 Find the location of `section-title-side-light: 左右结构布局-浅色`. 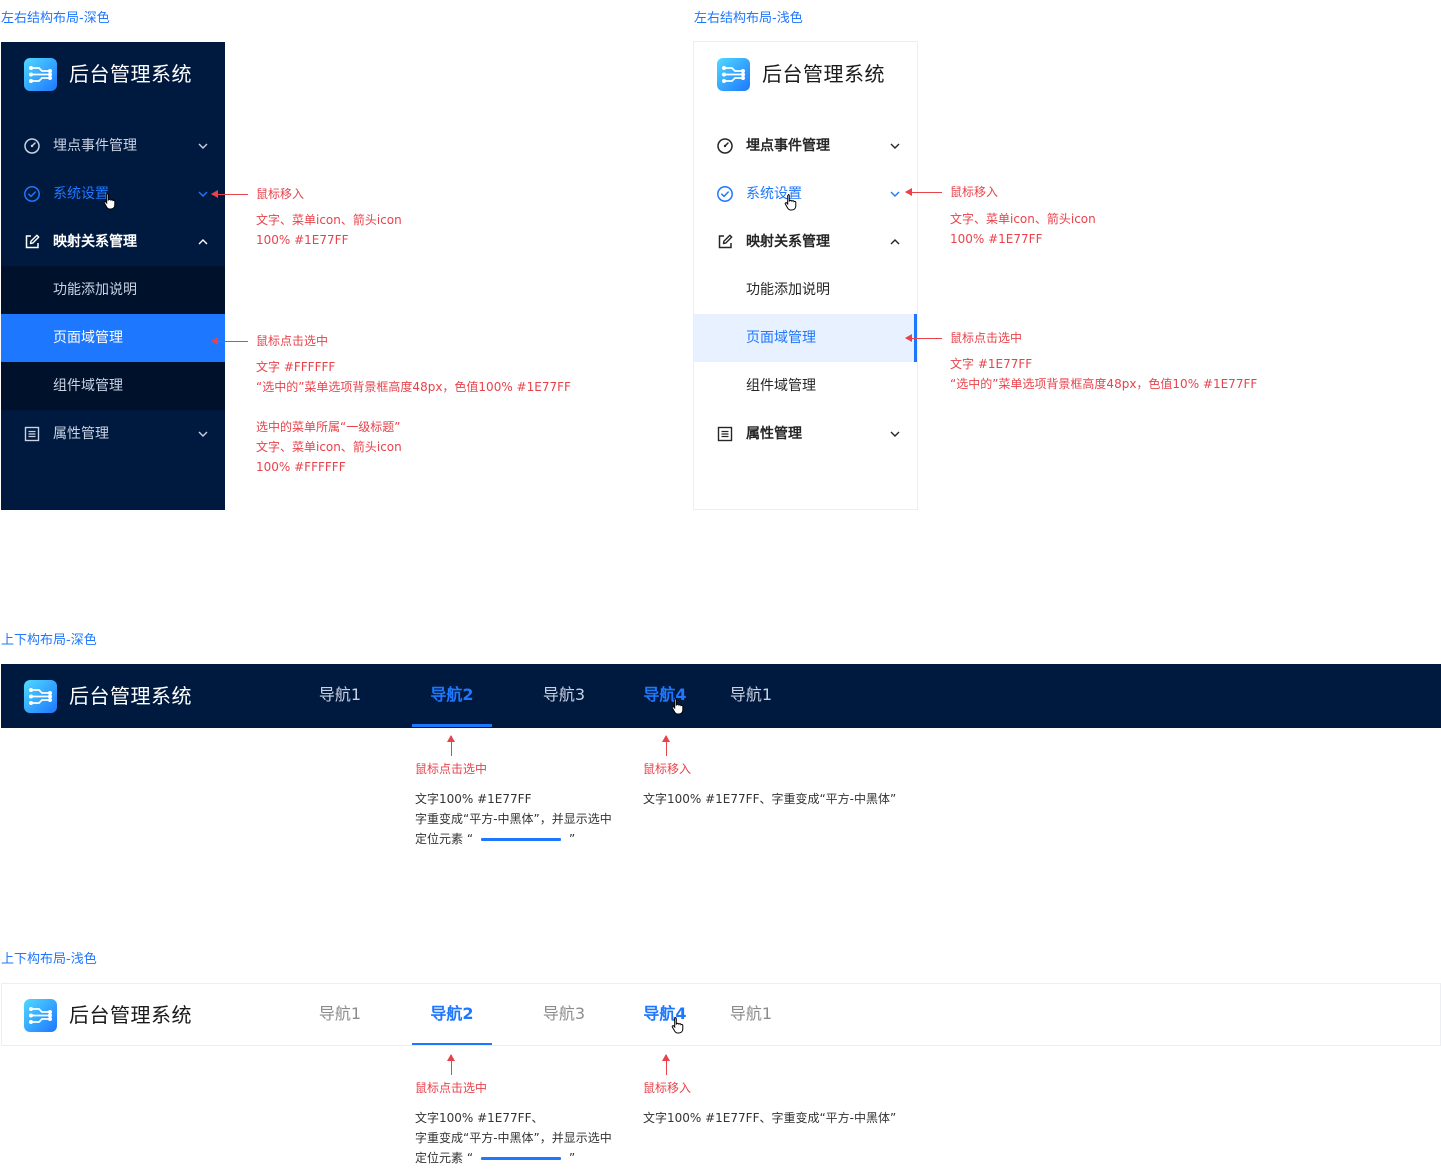

section-title-side-light: 左右结构布局-浅色 is located at coordinates (748, 18).